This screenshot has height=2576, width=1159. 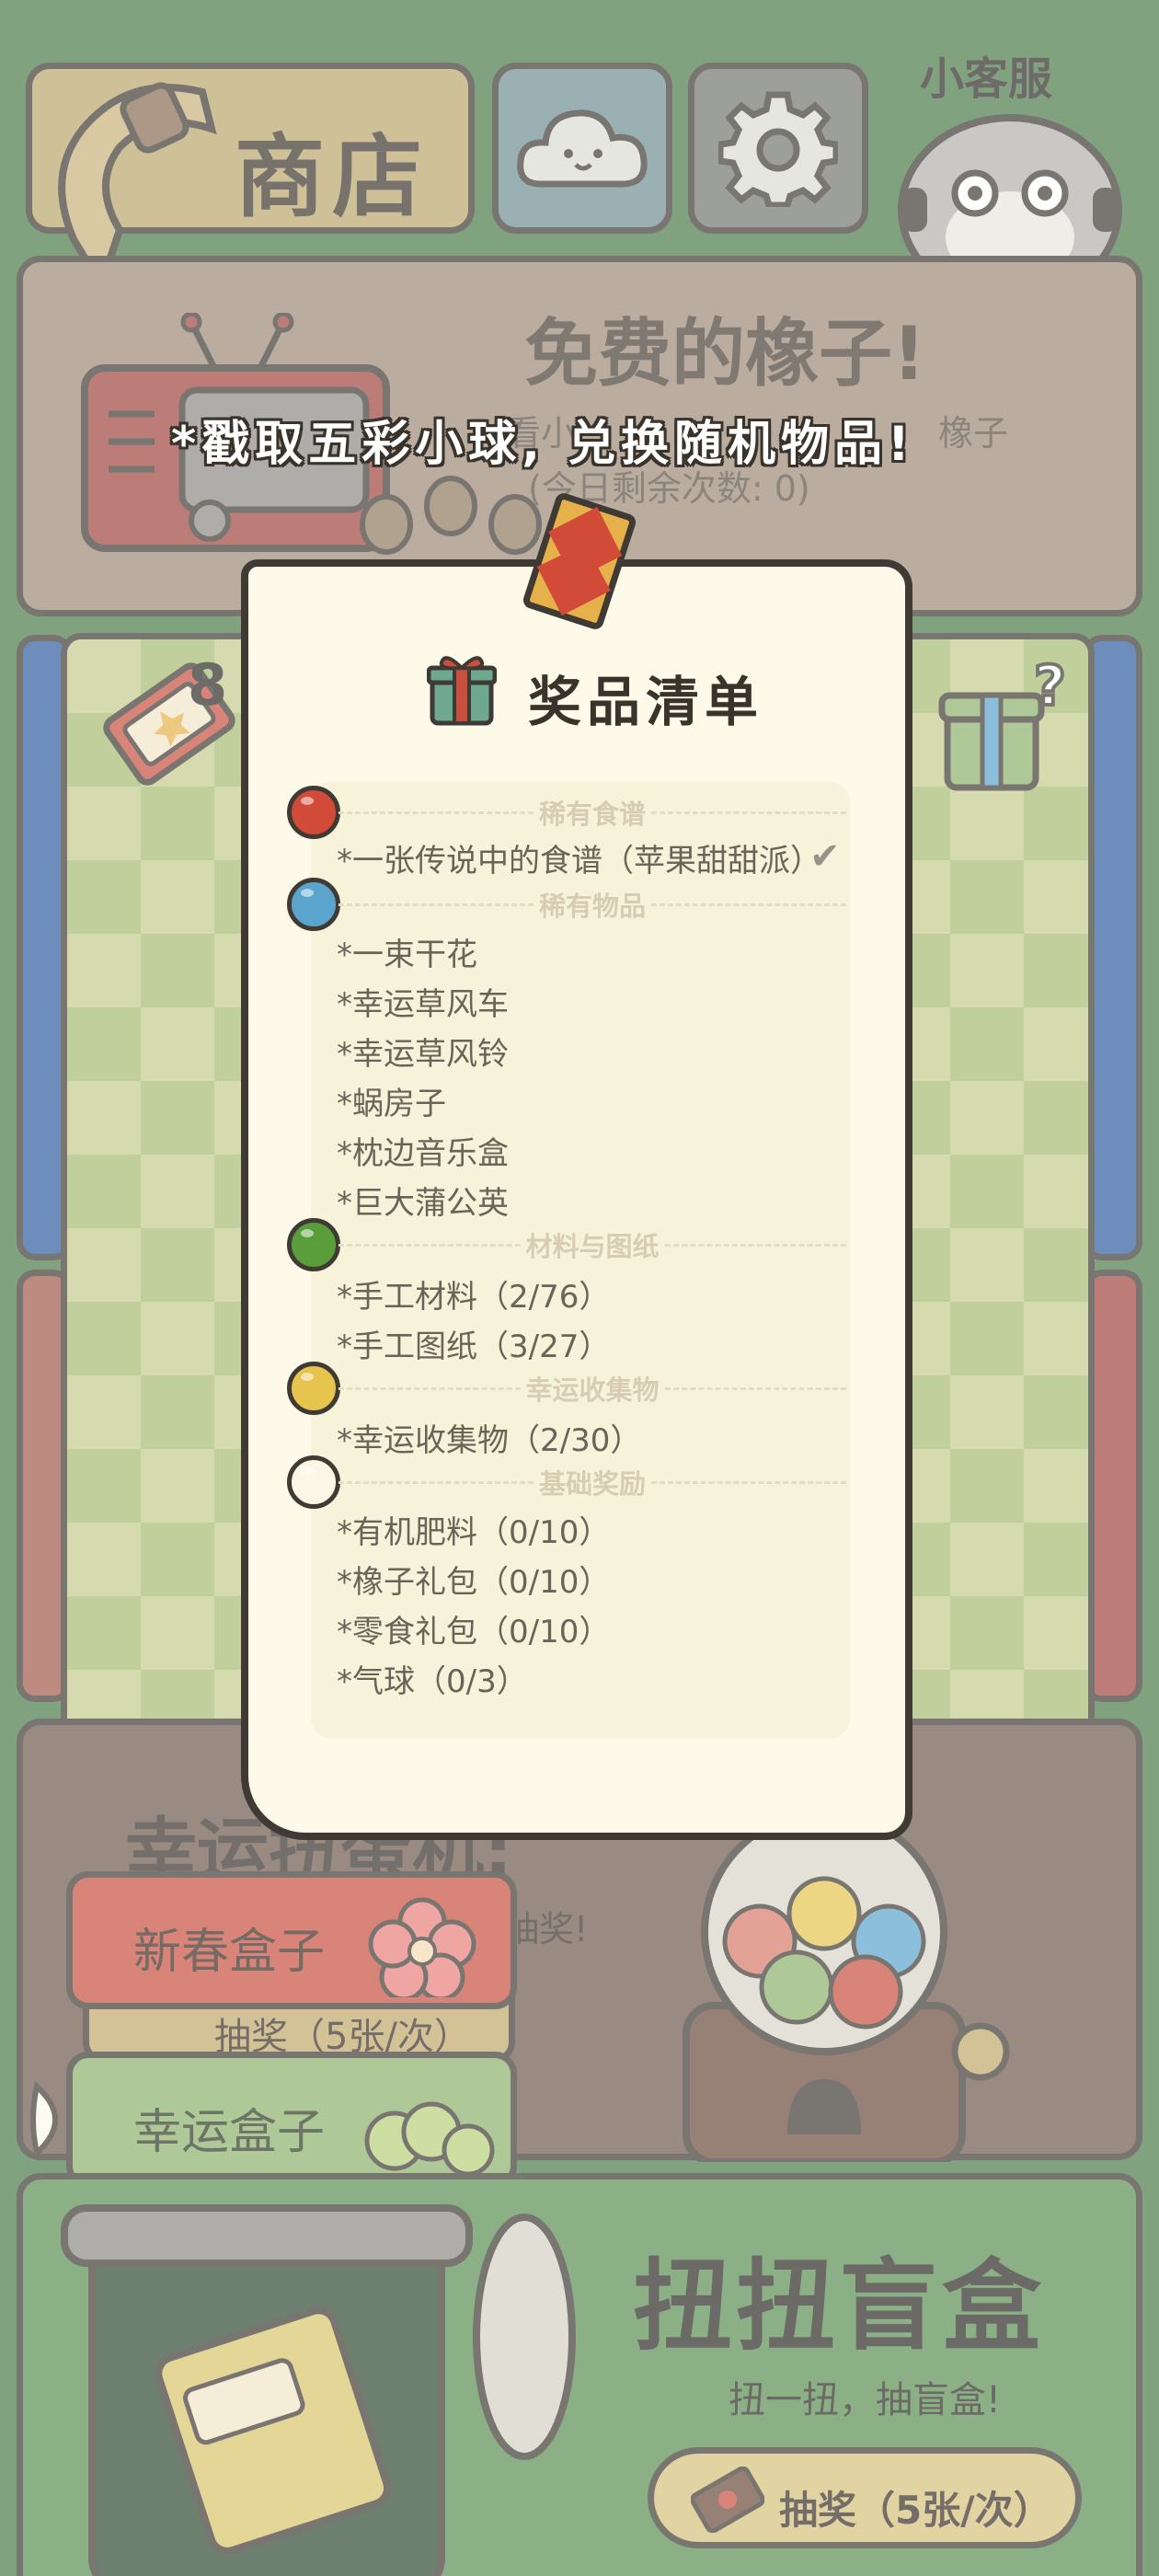 What do you see at coordinates (474, 1632) in the screenshot?
I see `list-item: *零食礼包（0/10）` at bounding box center [474, 1632].